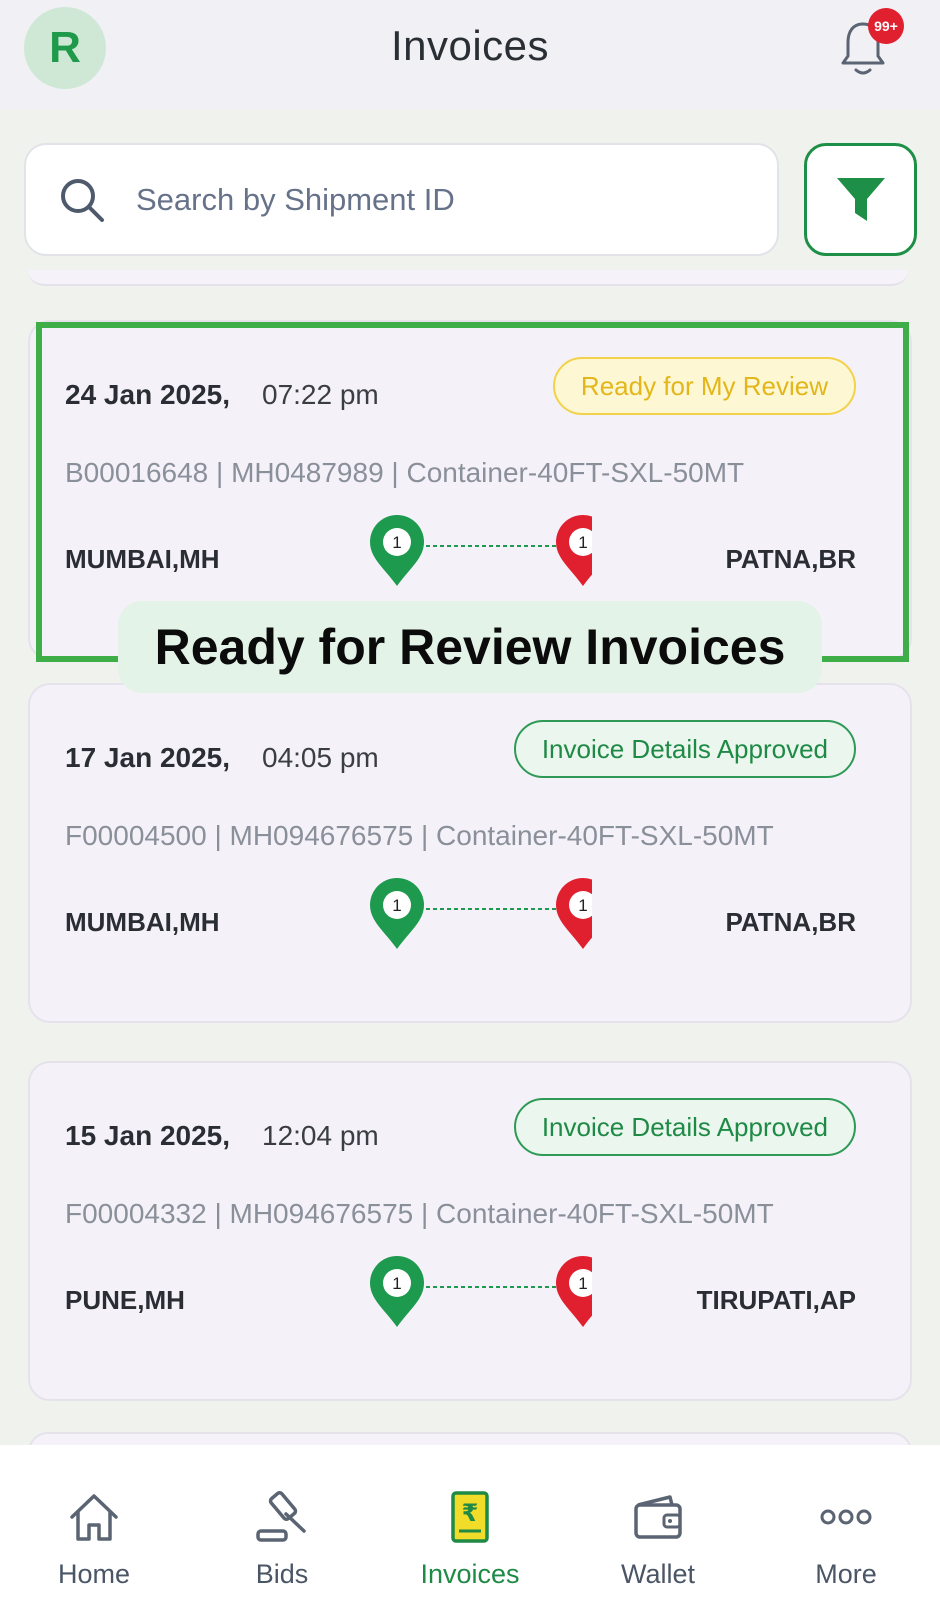 The image size is (940, 1600). I want to click on status-badge: Ready for My Review, so click(704, 386).